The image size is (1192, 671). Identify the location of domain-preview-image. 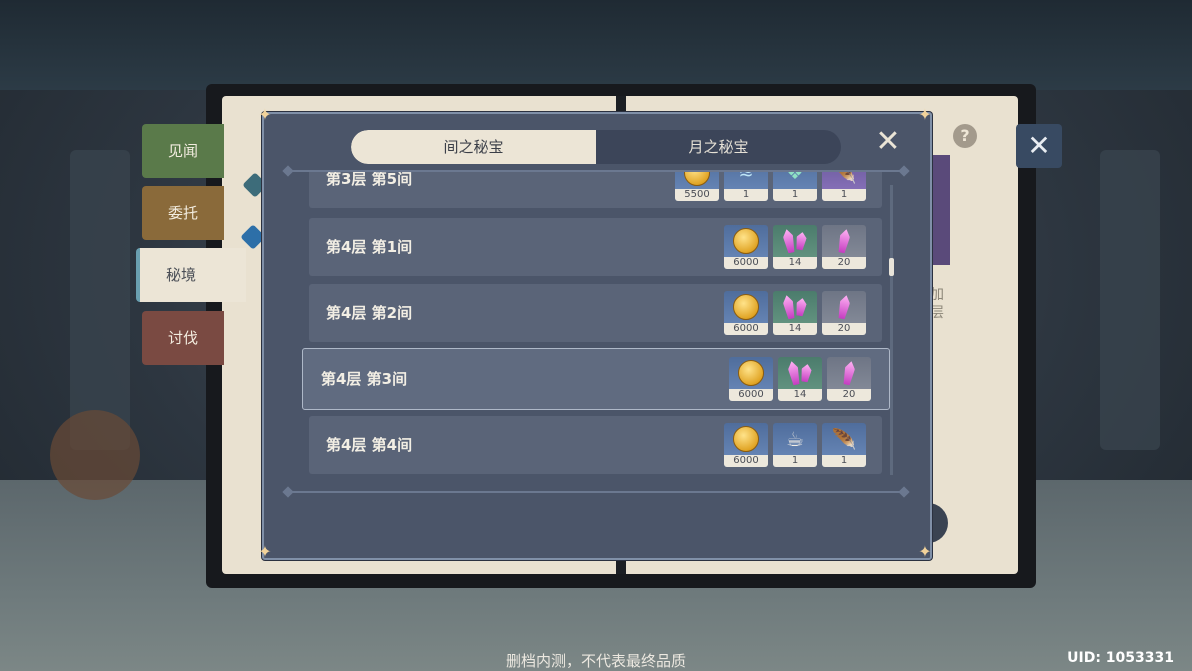
(940, 210).